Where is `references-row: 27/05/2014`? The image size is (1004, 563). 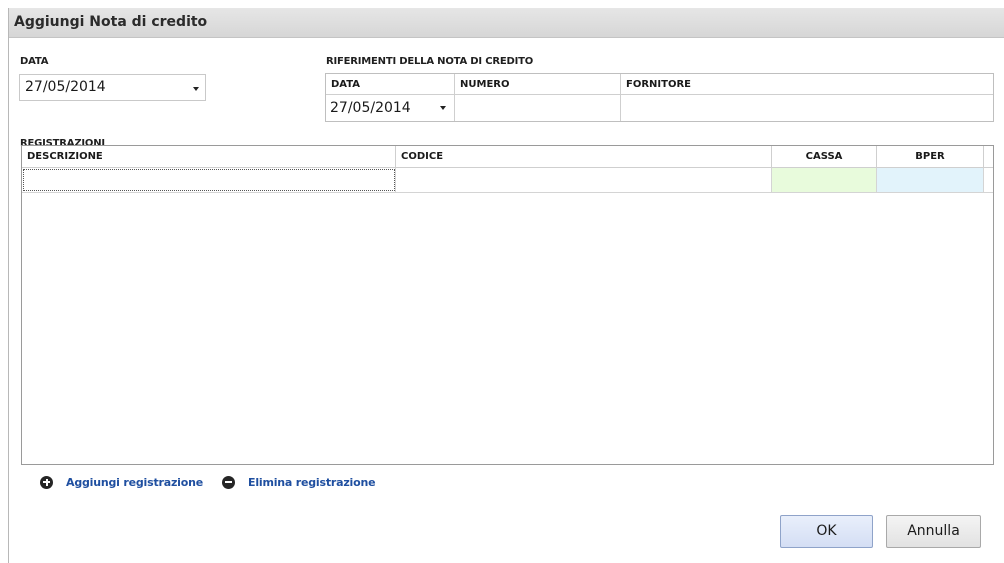
references-row: 27/05/2014 is located at coordinates (659, 108).